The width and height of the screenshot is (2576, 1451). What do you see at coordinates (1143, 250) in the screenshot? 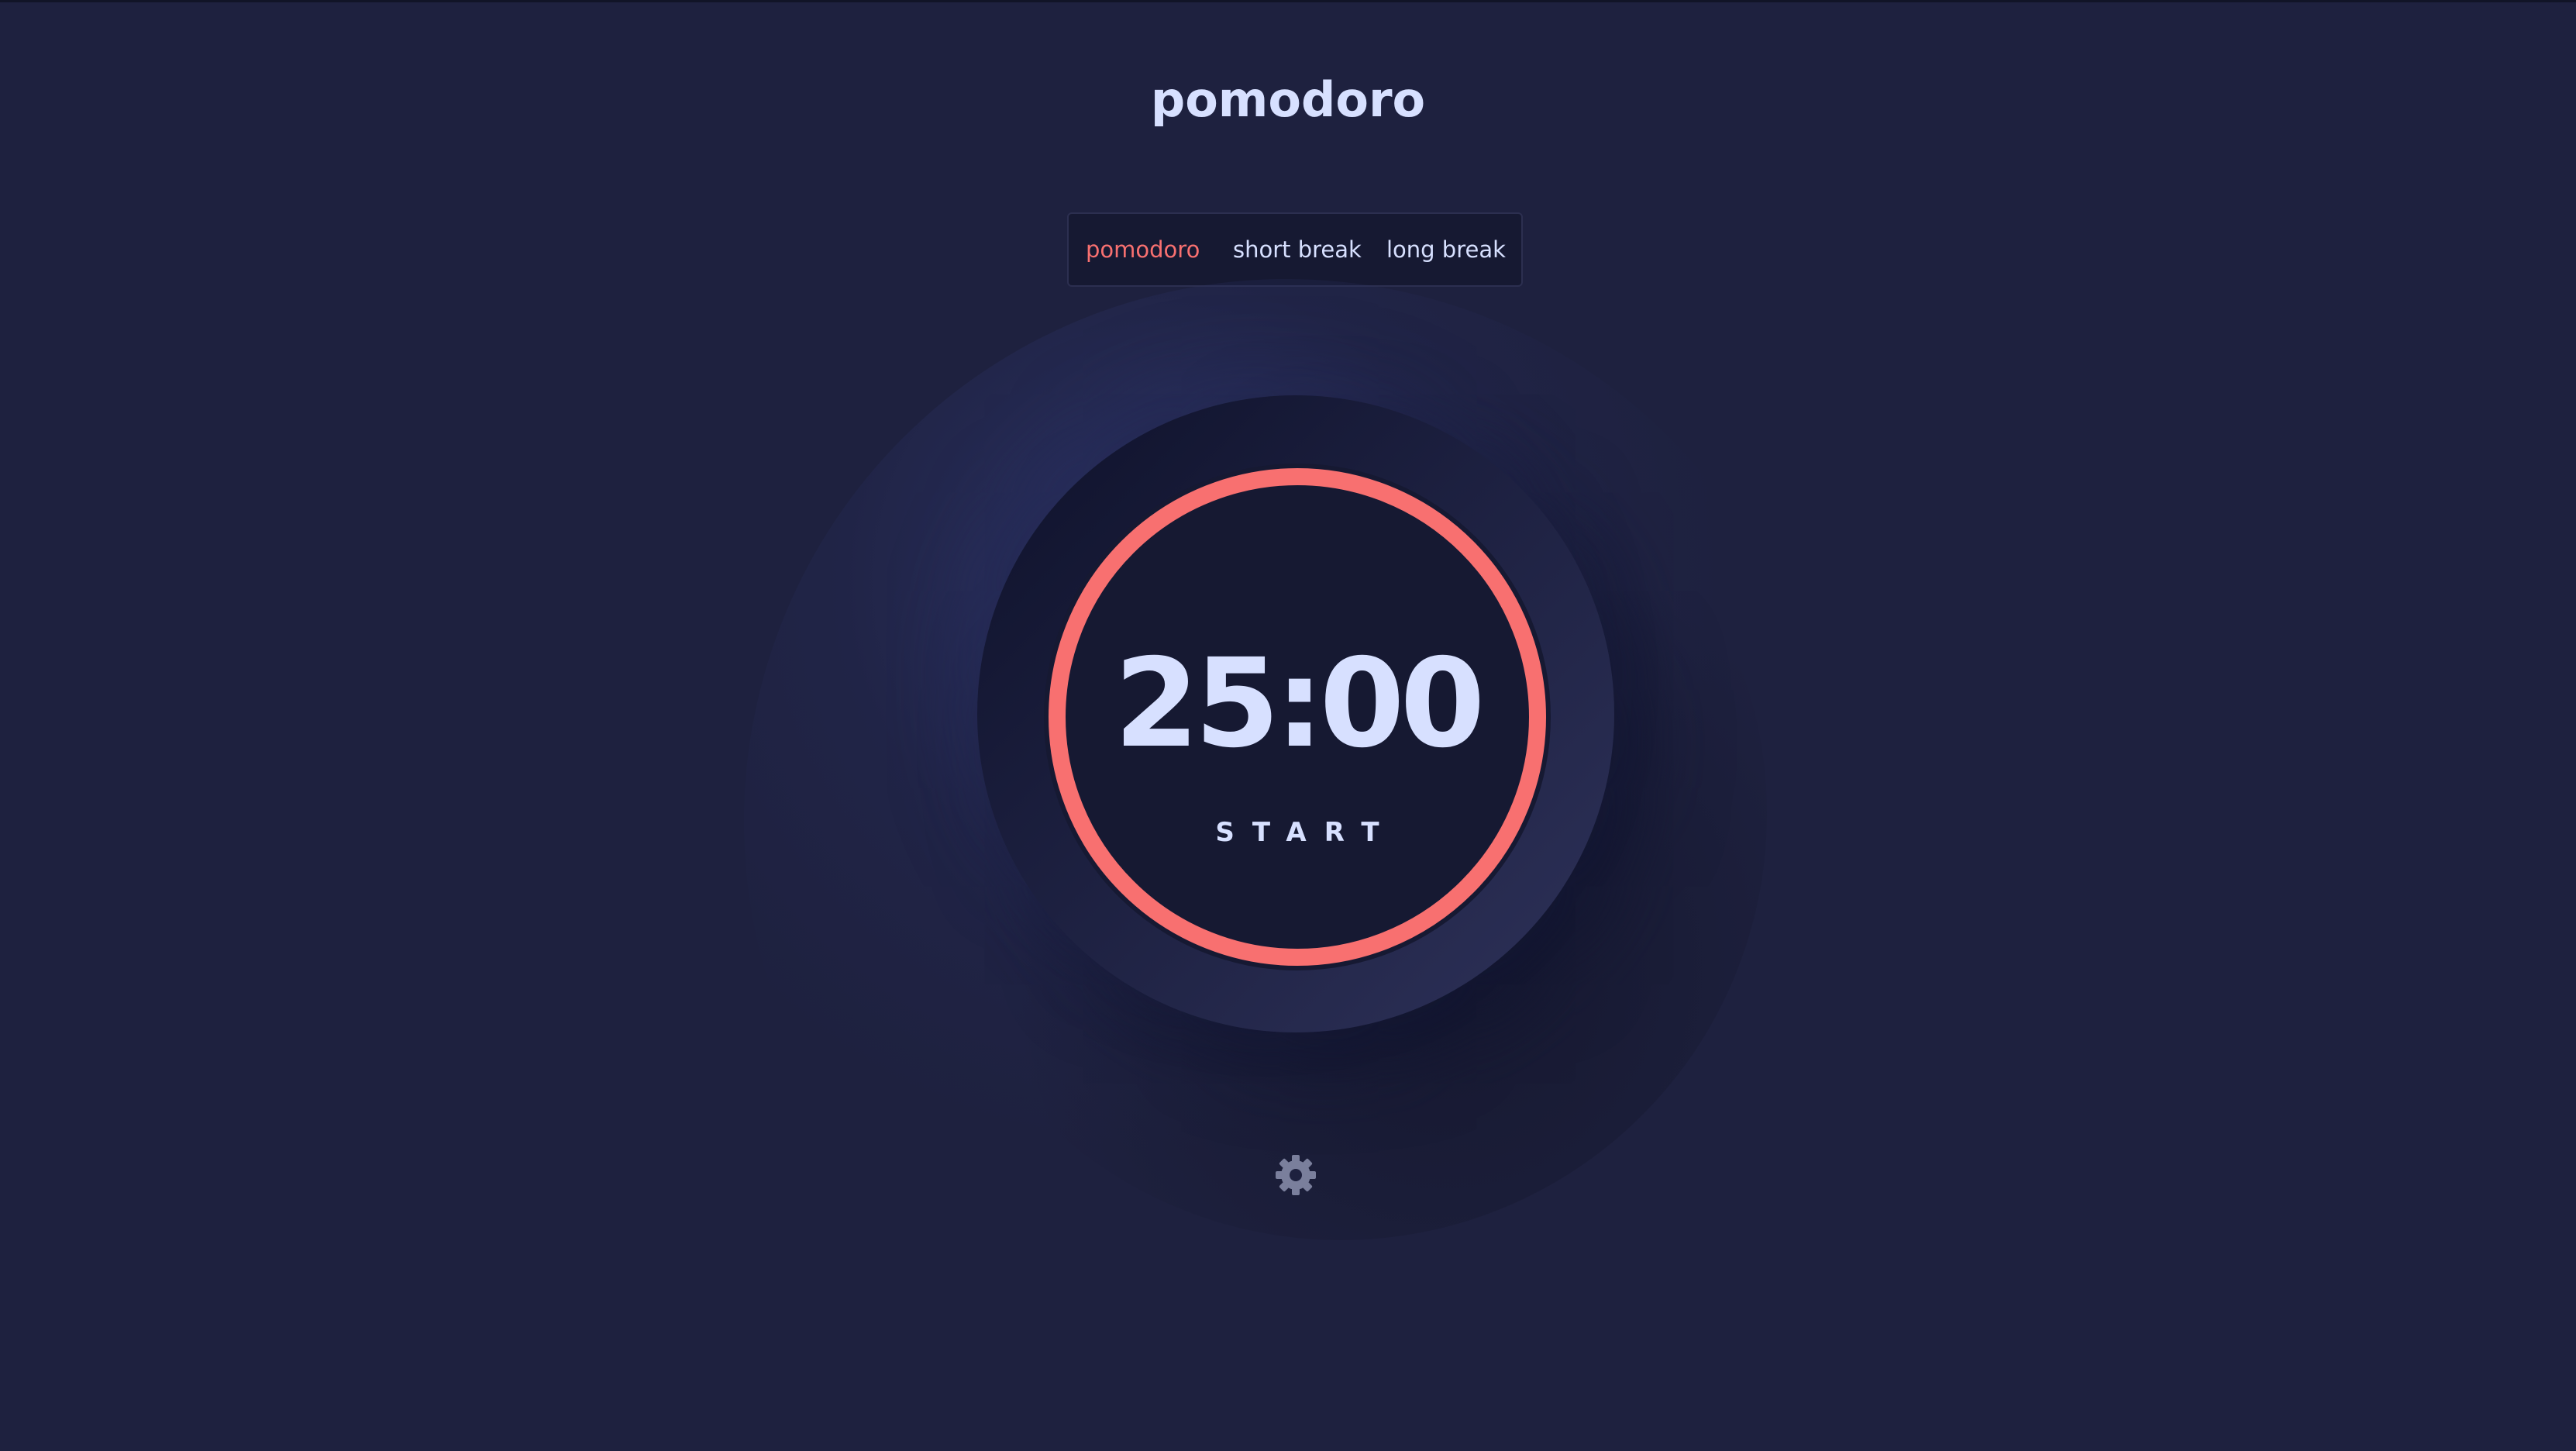
I see `tab-pomodoro: pomodoro` at bounding box center [1143, 250].